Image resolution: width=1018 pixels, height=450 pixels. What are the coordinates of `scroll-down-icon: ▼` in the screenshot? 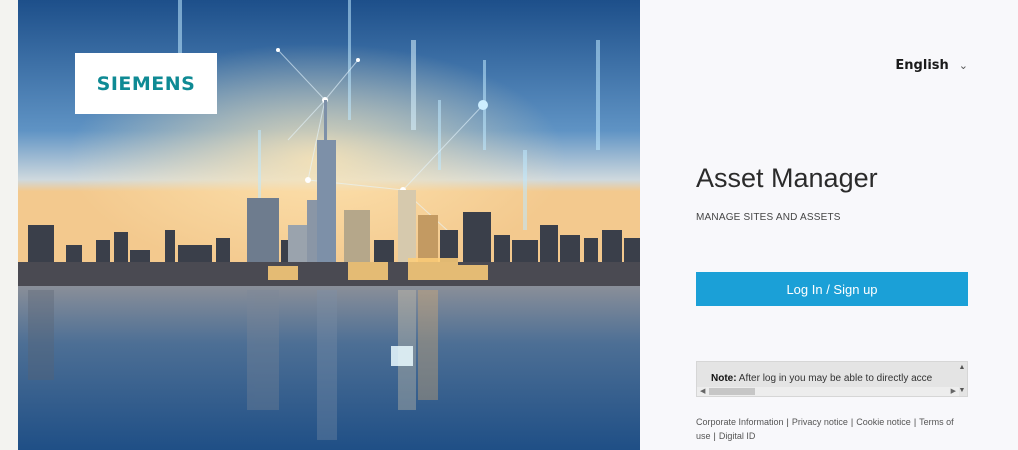 It's located at (962, 390).